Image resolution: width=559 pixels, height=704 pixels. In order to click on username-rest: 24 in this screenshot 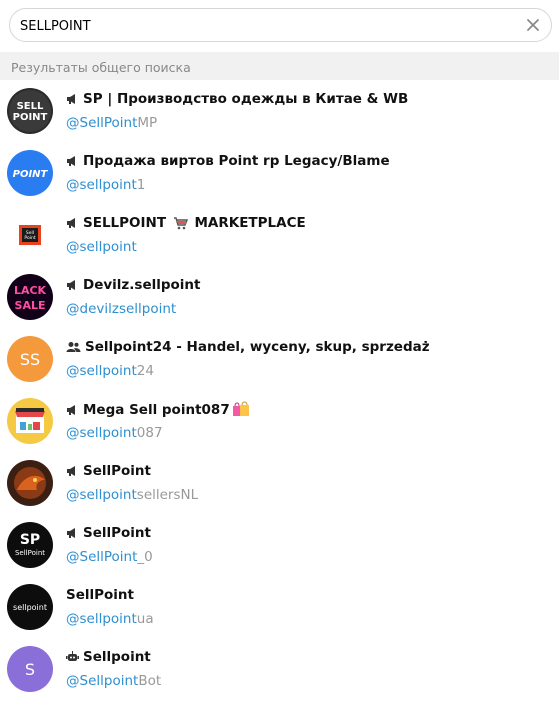, I will do `click(145, 371)`.